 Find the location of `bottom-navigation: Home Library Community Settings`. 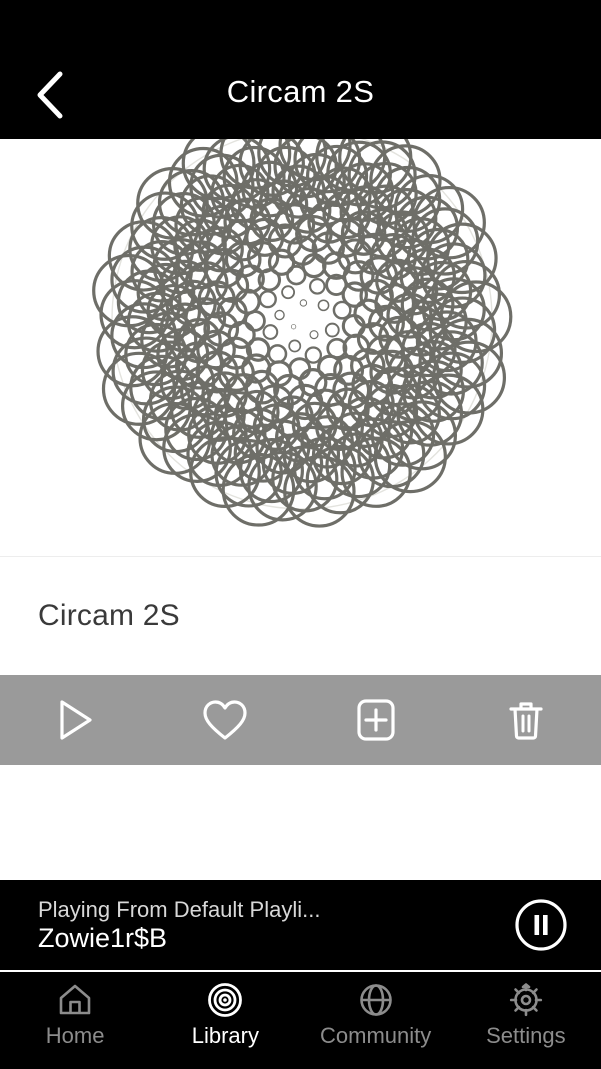

bottom-navigation: Home Library Community Settings is located at coordinates (300, 1020).